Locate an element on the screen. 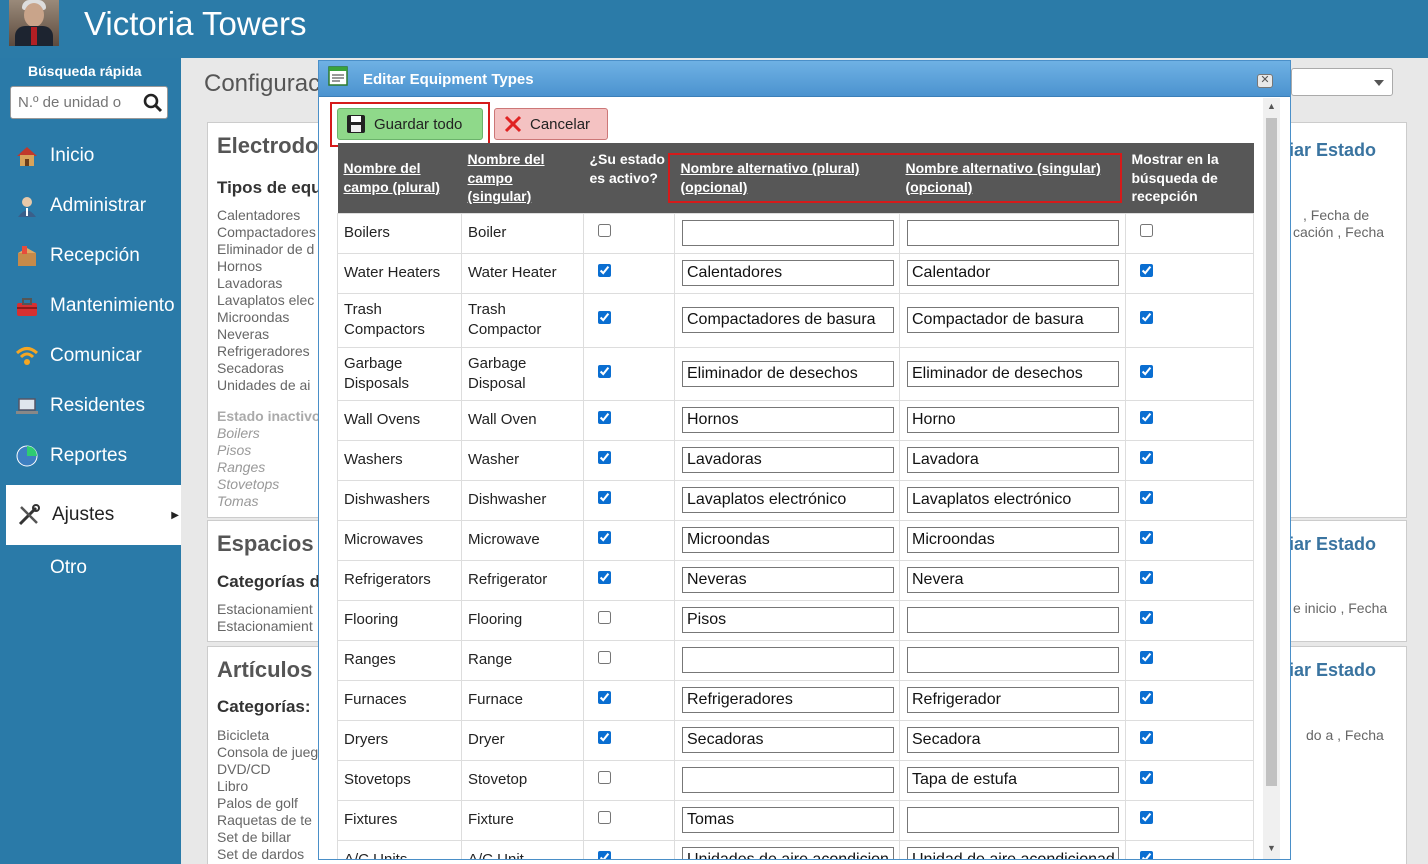 The width and height of the screenshot is (1428, 864). nav-item-residentes: Residentes is located at coordinates (97, 406).